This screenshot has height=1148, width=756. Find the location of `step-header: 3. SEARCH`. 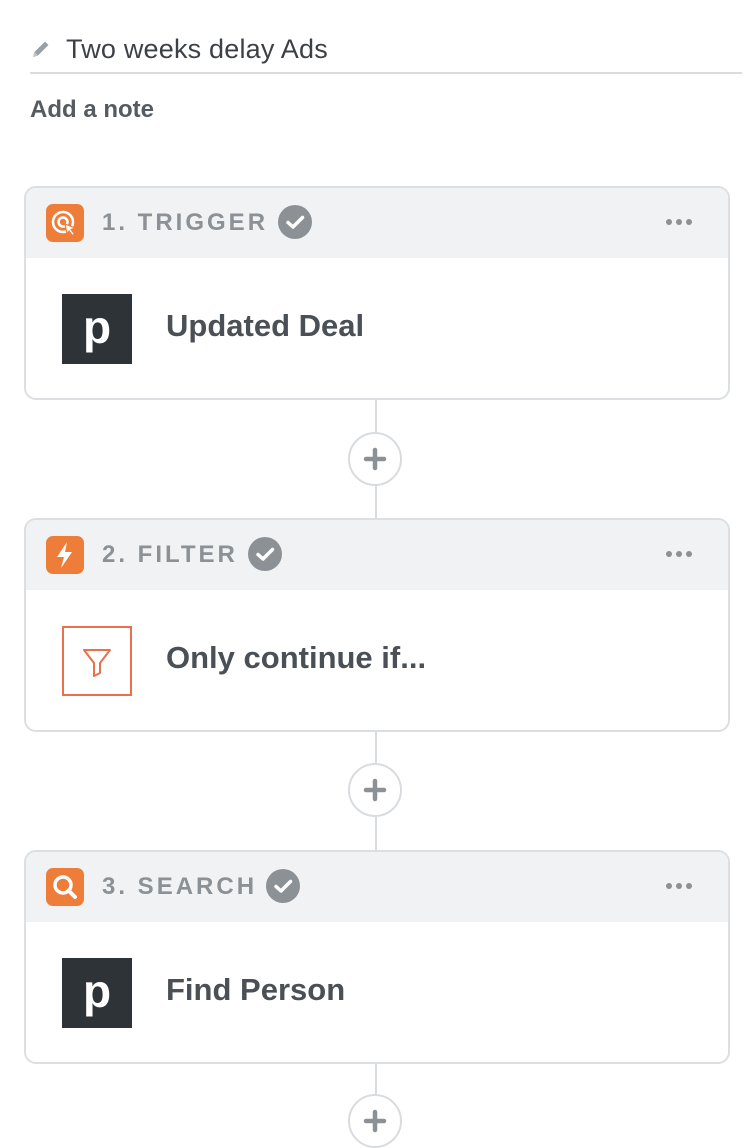

step-header: 3. SEARCH is located at coordinates (377, 887).